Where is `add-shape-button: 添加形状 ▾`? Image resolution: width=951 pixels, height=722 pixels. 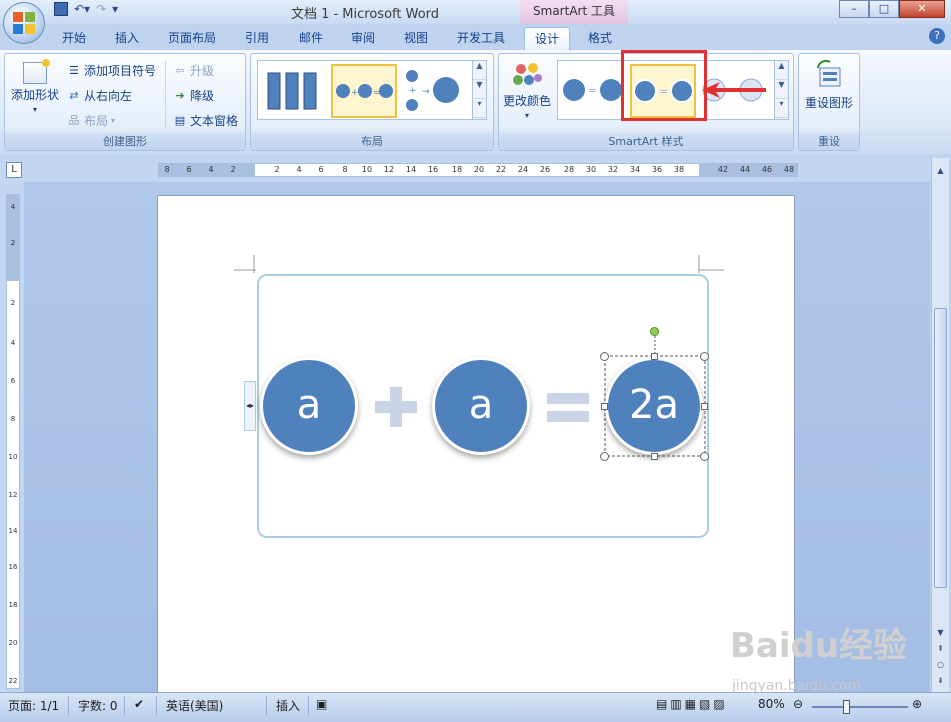 add-shape-button: 添加形状 ▾ is located at coordinates (35, 86).